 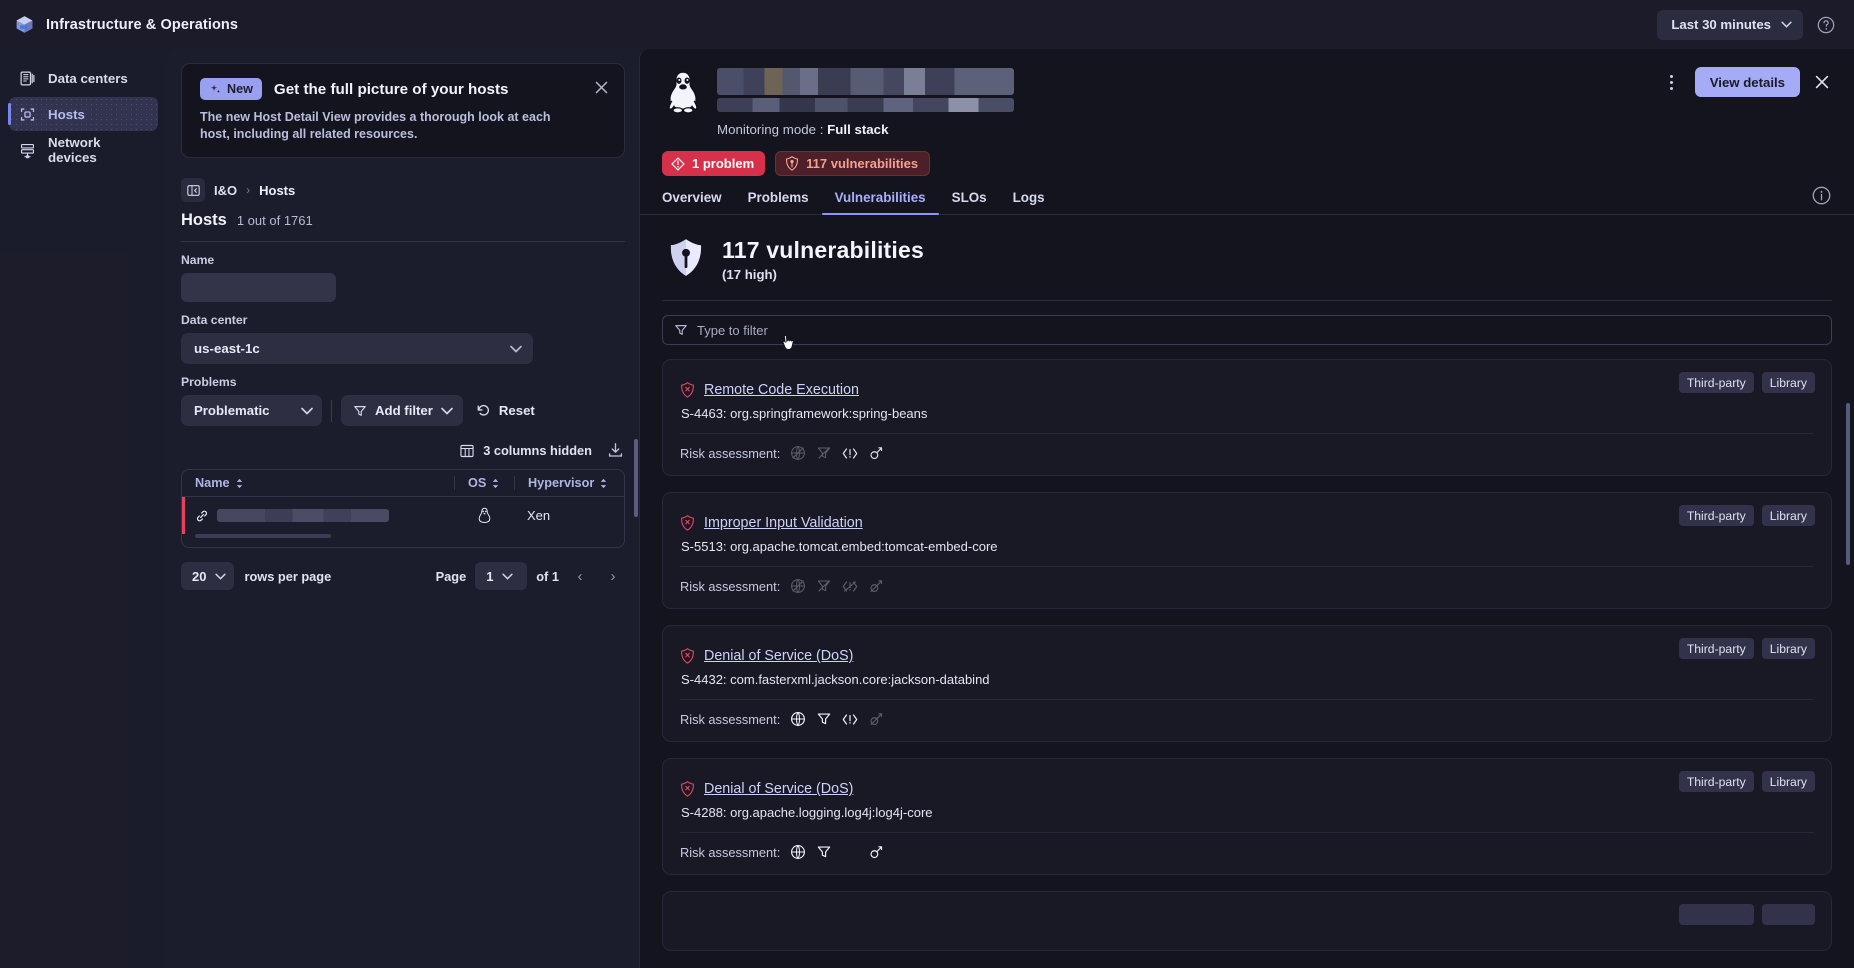 I want to click on column-header-hypervisor: Hypervisor, so click(x=569, y=483).